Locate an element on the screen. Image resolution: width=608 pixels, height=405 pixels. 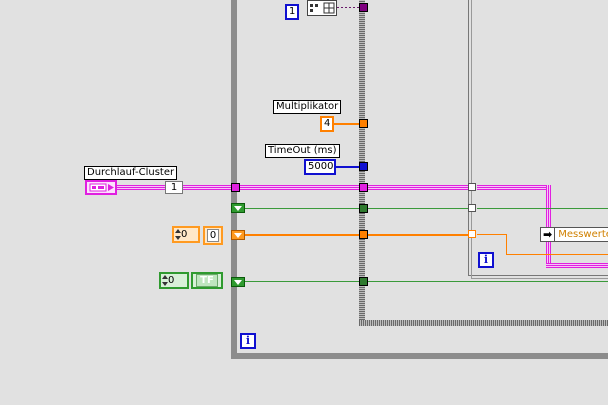
orange-indicator-value: 0 is located at coordinates (213, 235).